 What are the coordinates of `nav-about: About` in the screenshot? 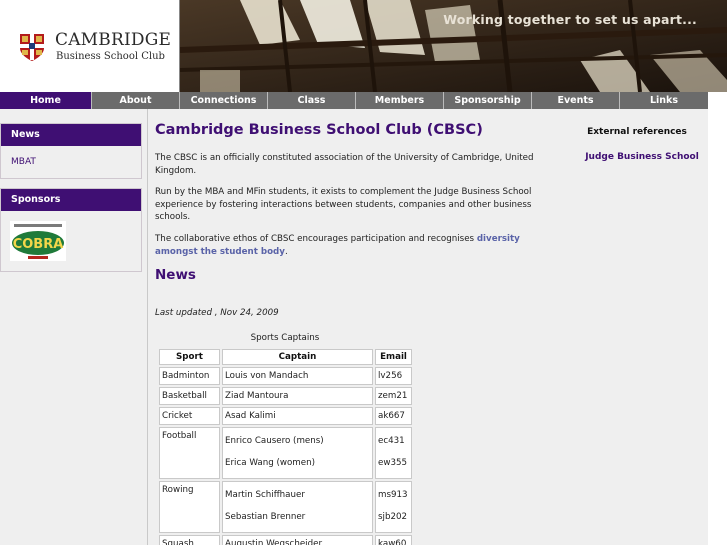 It's located at (136, 100).